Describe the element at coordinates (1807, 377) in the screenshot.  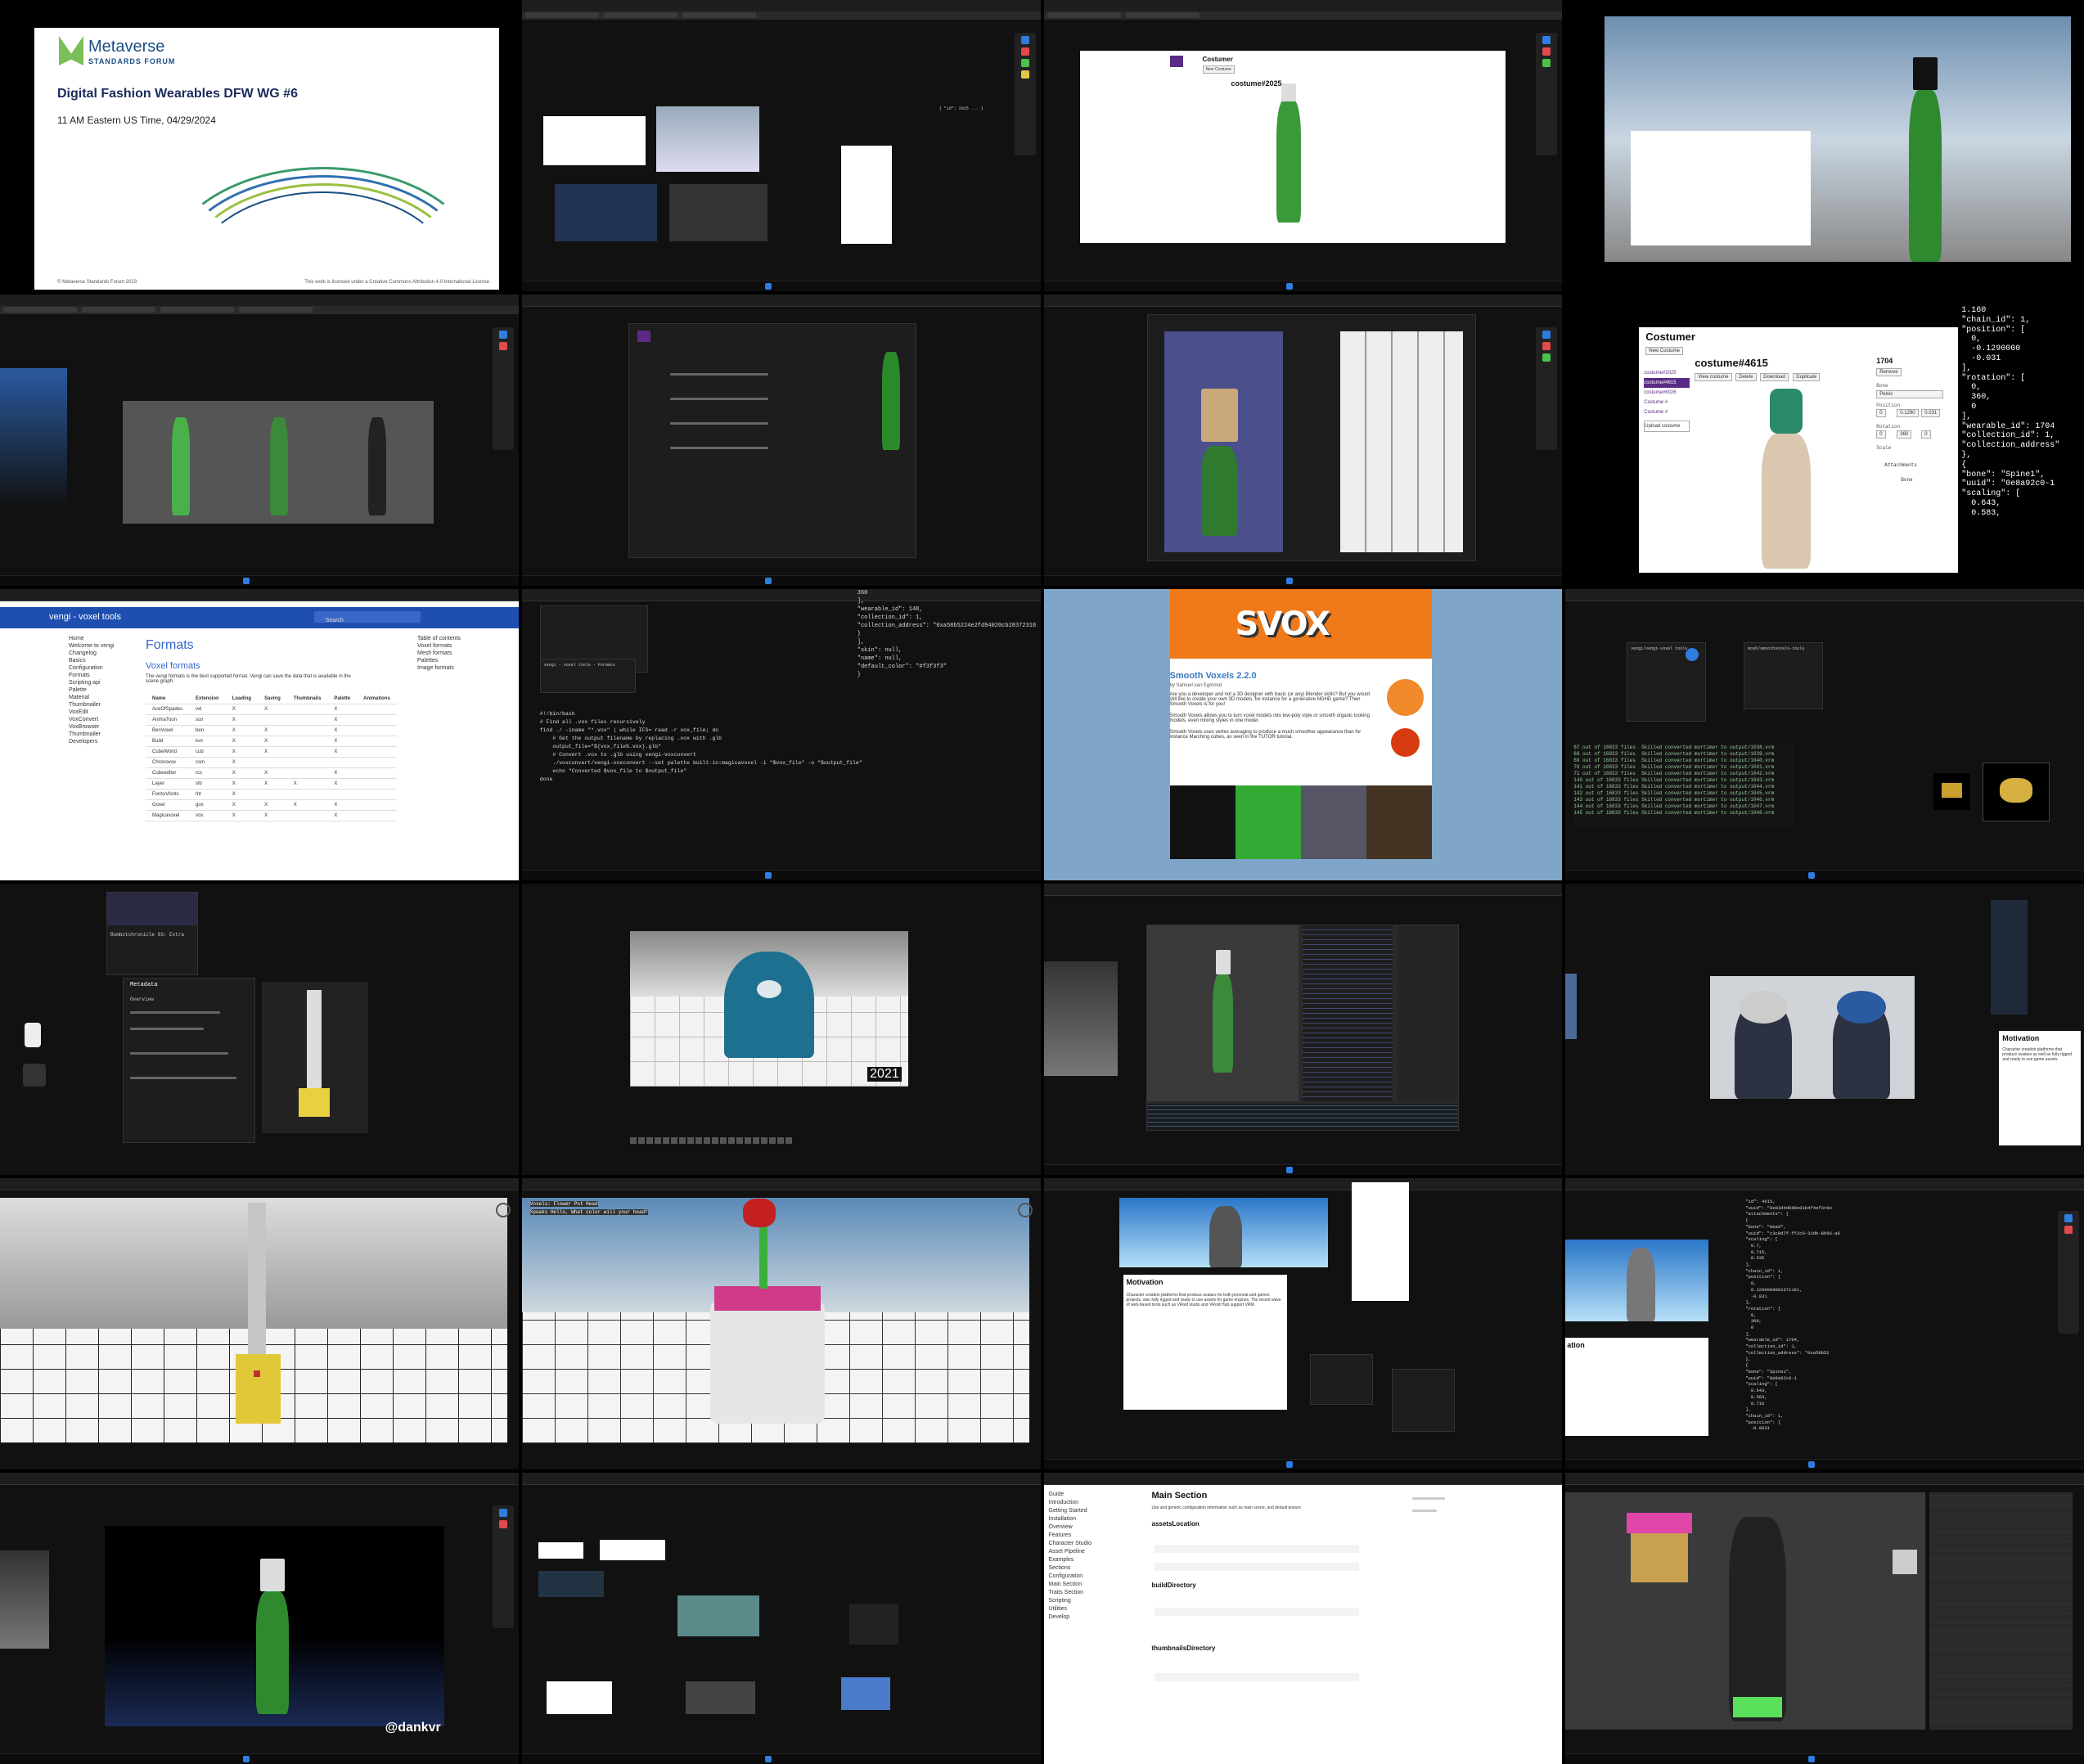
I see `duplicate-button: Duplicate` at that location.